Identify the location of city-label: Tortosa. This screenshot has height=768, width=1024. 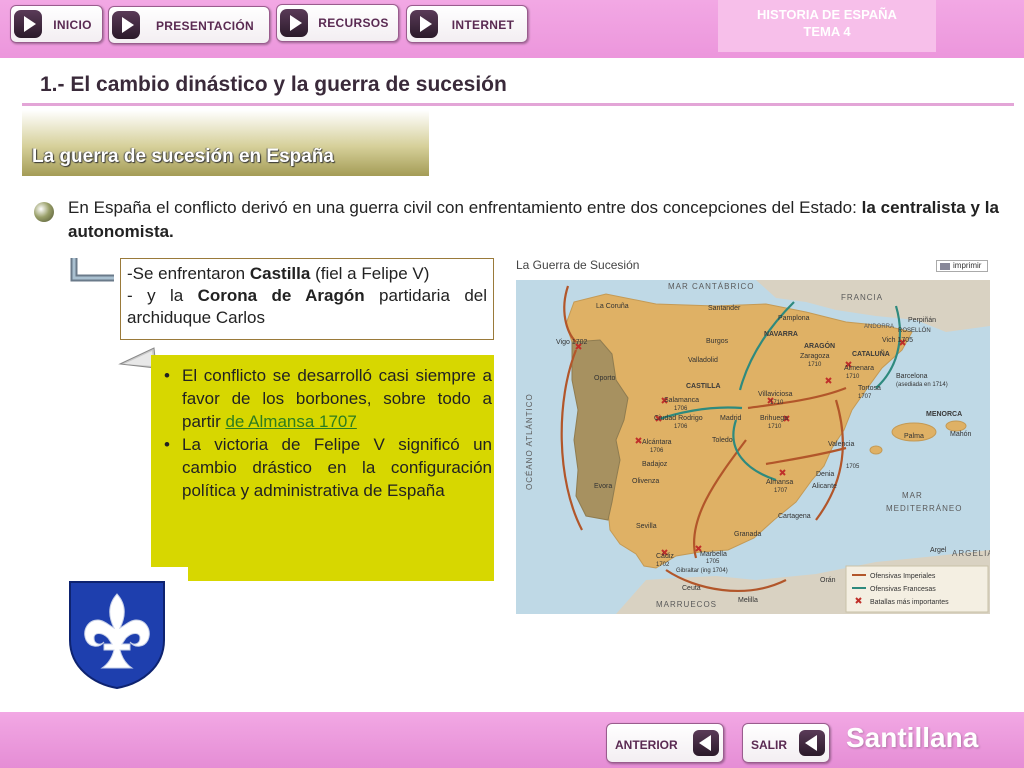
(869, 388).